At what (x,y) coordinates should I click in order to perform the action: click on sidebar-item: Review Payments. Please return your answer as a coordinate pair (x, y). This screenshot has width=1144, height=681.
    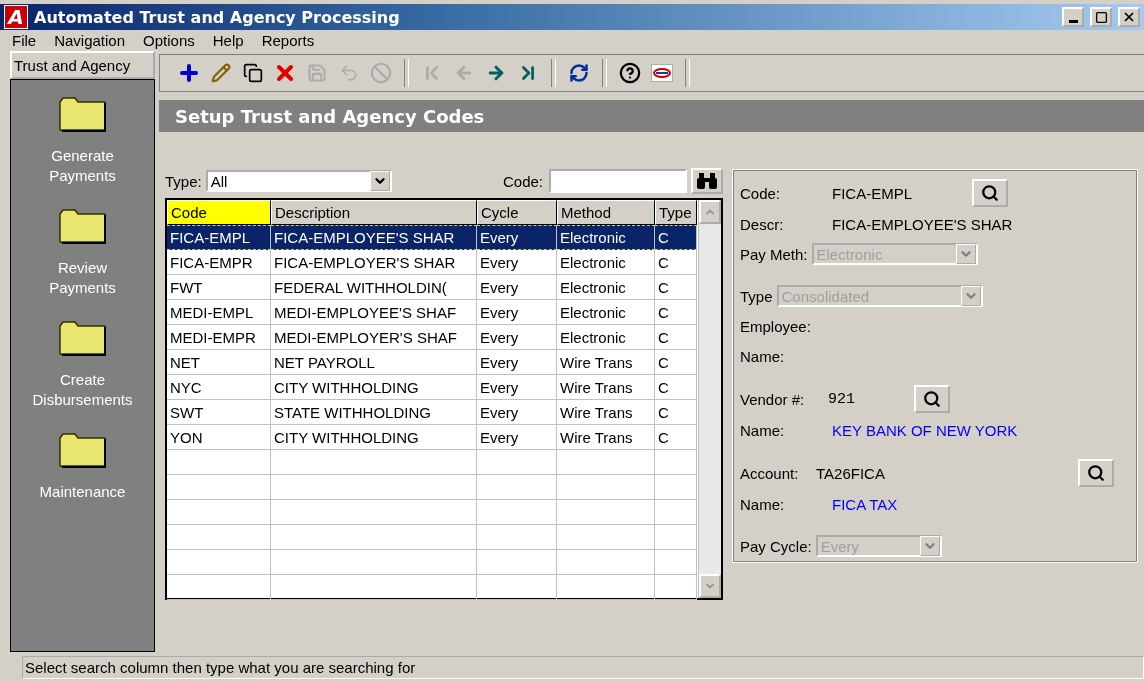
    Looking at the image, I should click on (82, 253).